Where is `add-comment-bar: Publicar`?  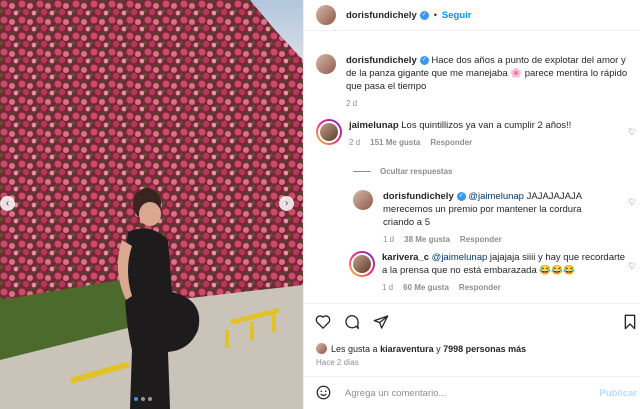 add-comment-bar: Publicar is located at coordinates (472, 392).